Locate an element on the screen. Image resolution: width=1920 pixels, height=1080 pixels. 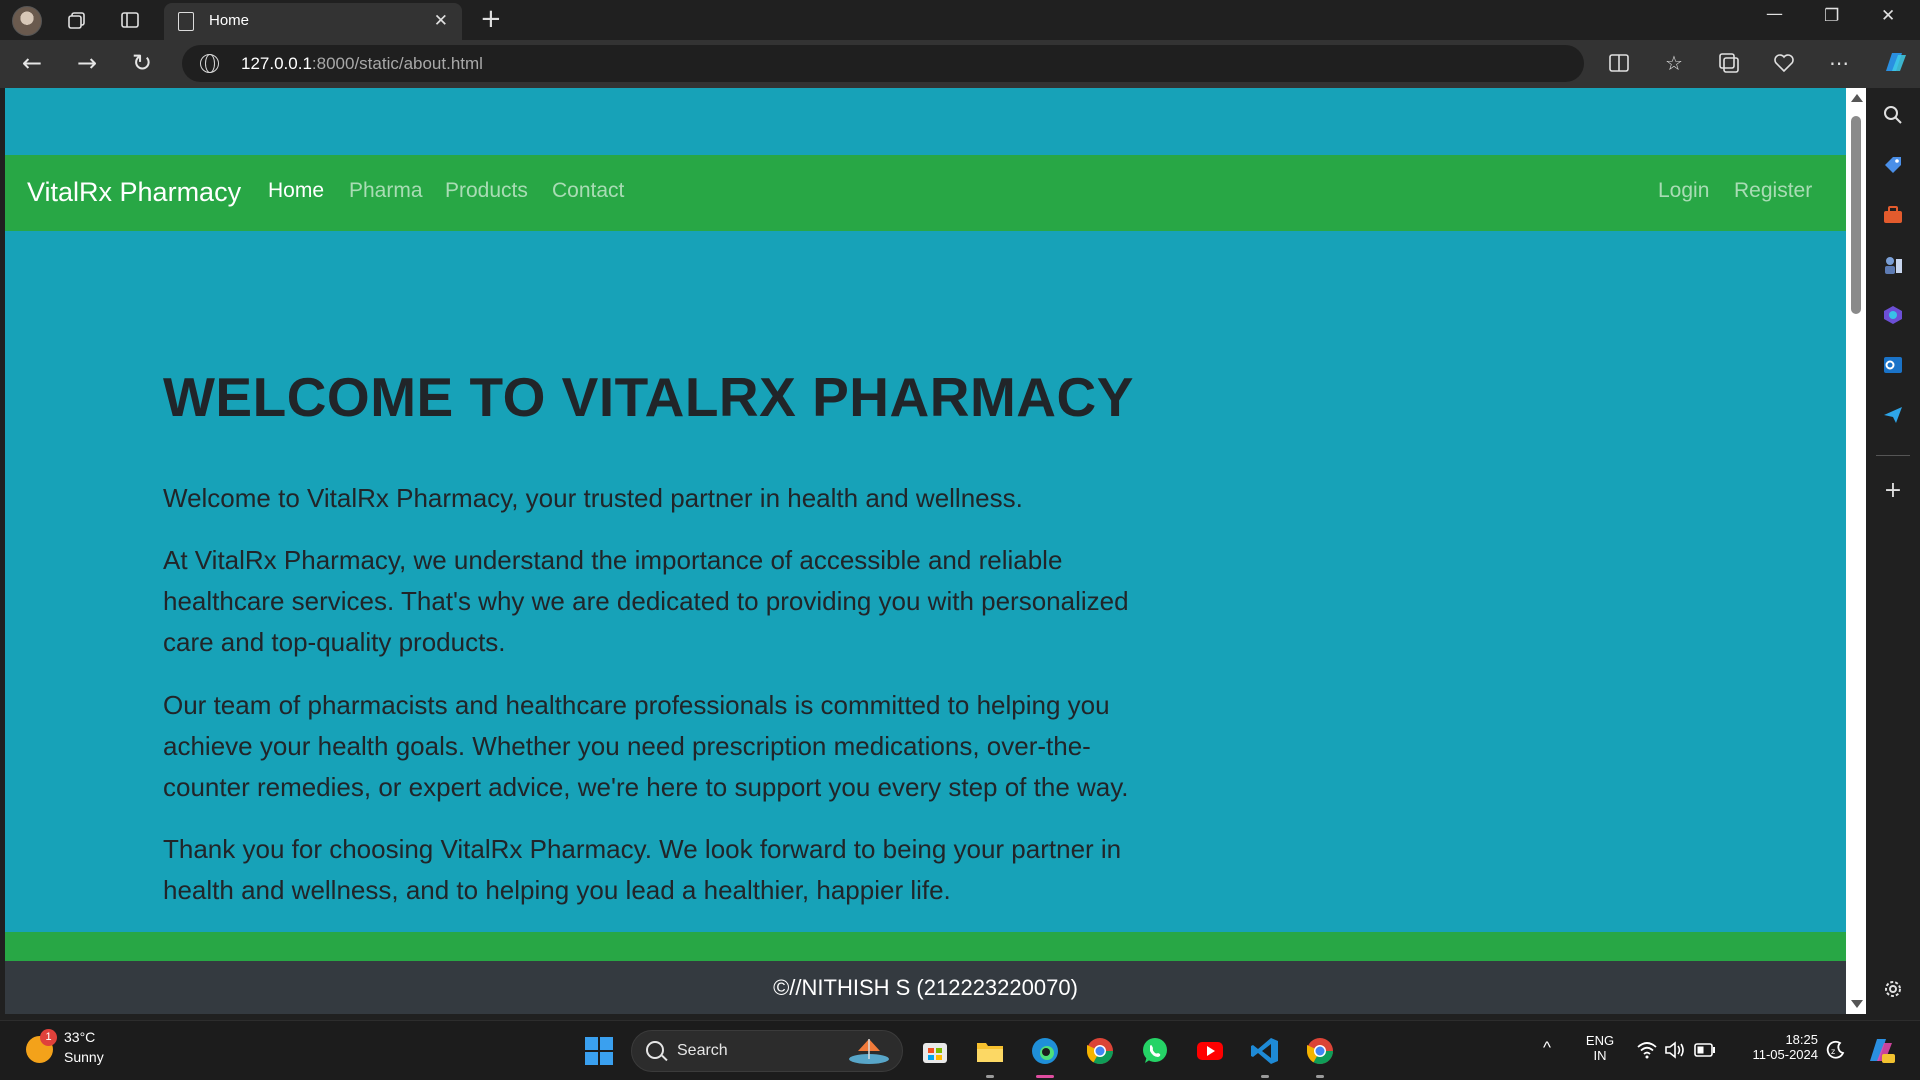
add-icon: + is located at coordinates (1893, 491).